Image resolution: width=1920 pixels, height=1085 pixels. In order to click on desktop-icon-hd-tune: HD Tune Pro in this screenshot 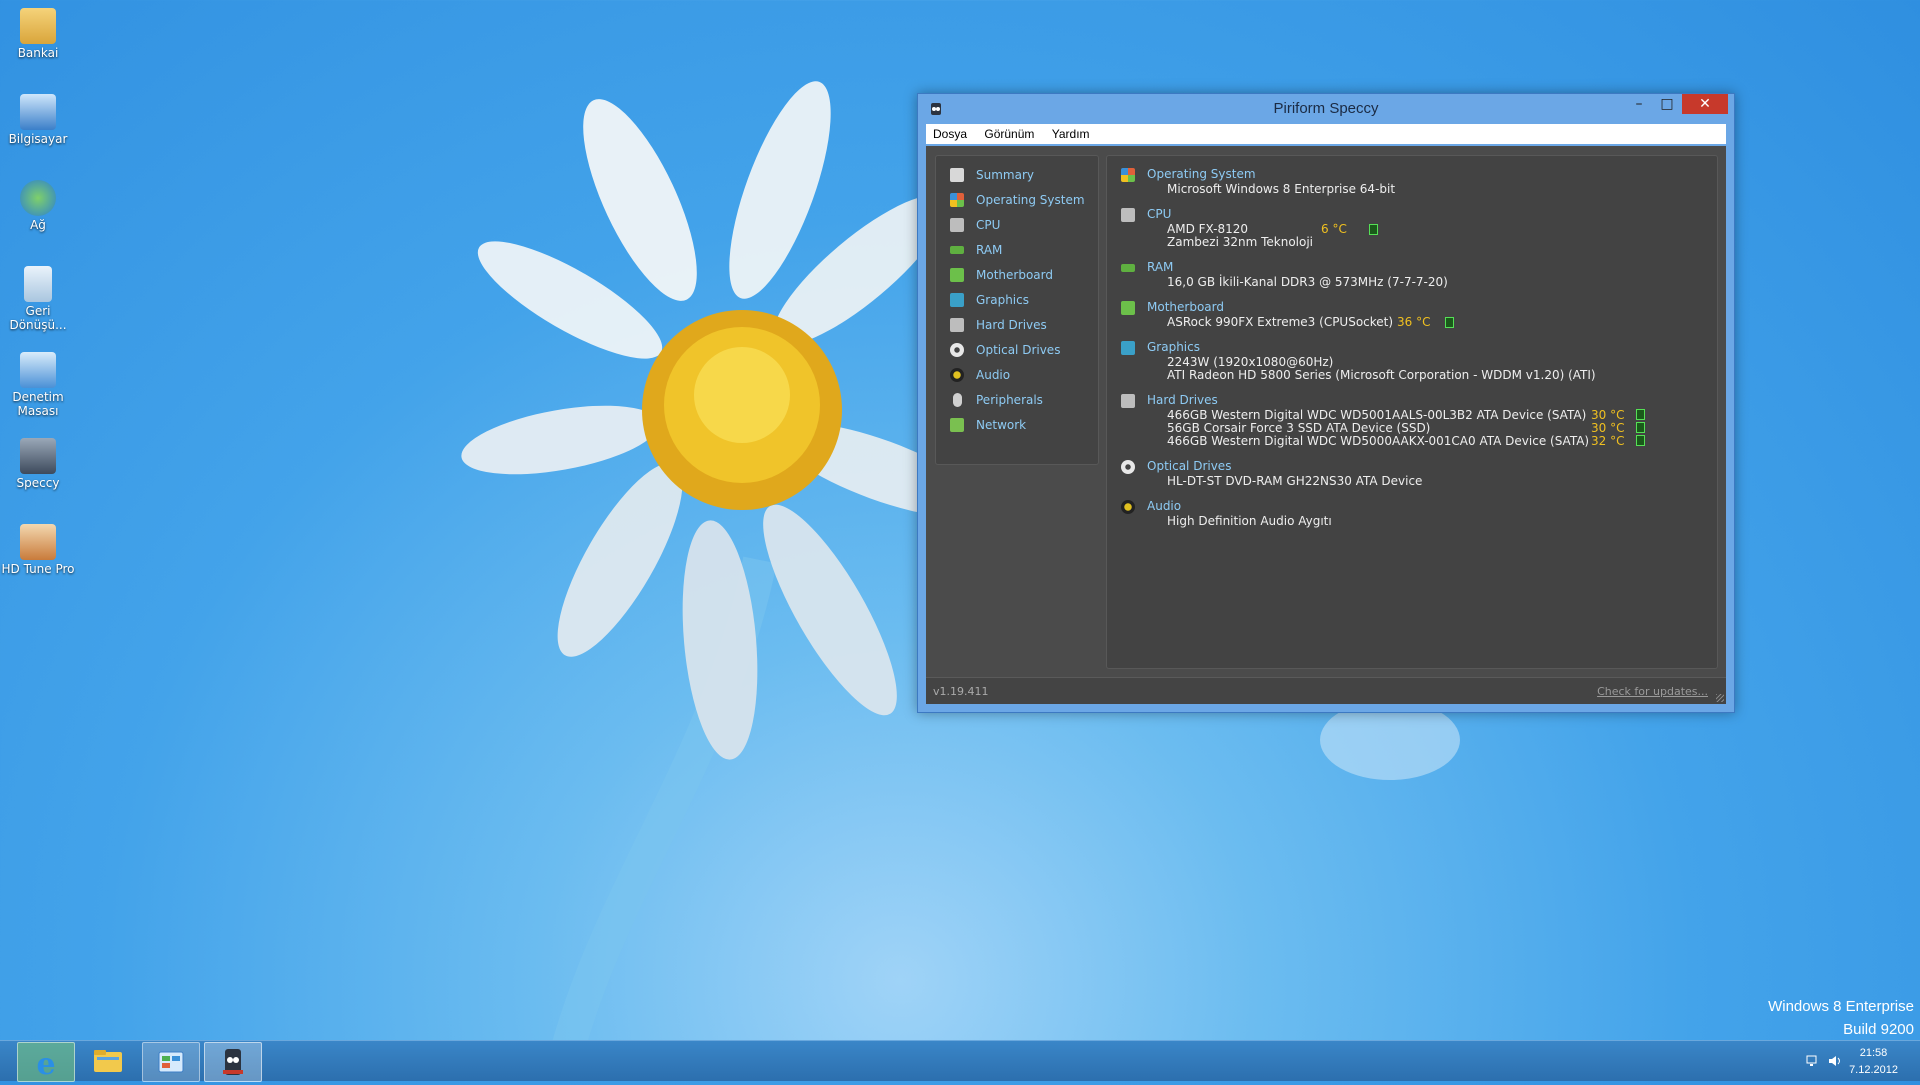, I will do `click(38, 547)`.